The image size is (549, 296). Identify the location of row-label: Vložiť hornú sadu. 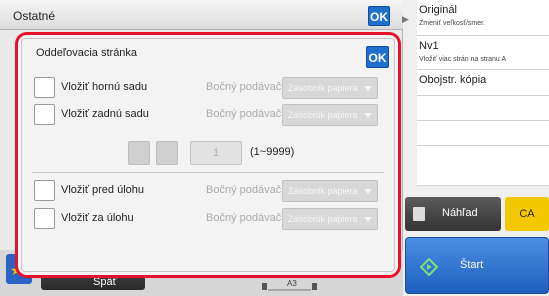
(104, 87).